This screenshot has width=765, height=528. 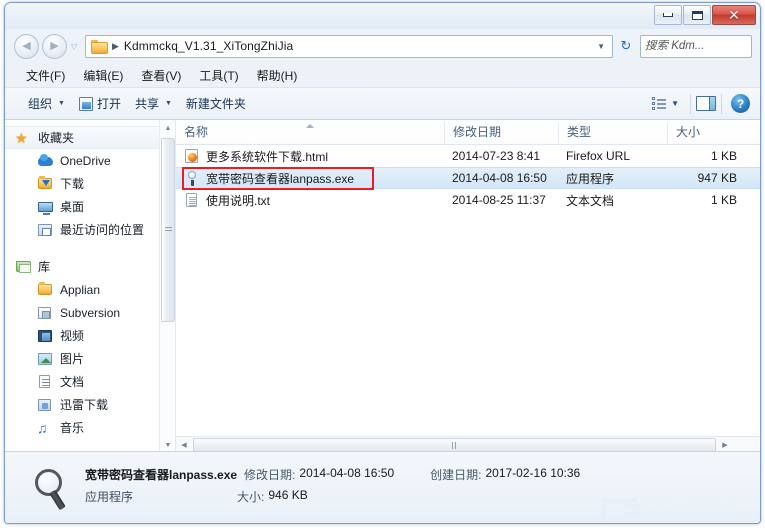 What do you see at coordinates (51, 488) in the screenshot?
I see `magnifier-icon` at bounding box center [51, 488].